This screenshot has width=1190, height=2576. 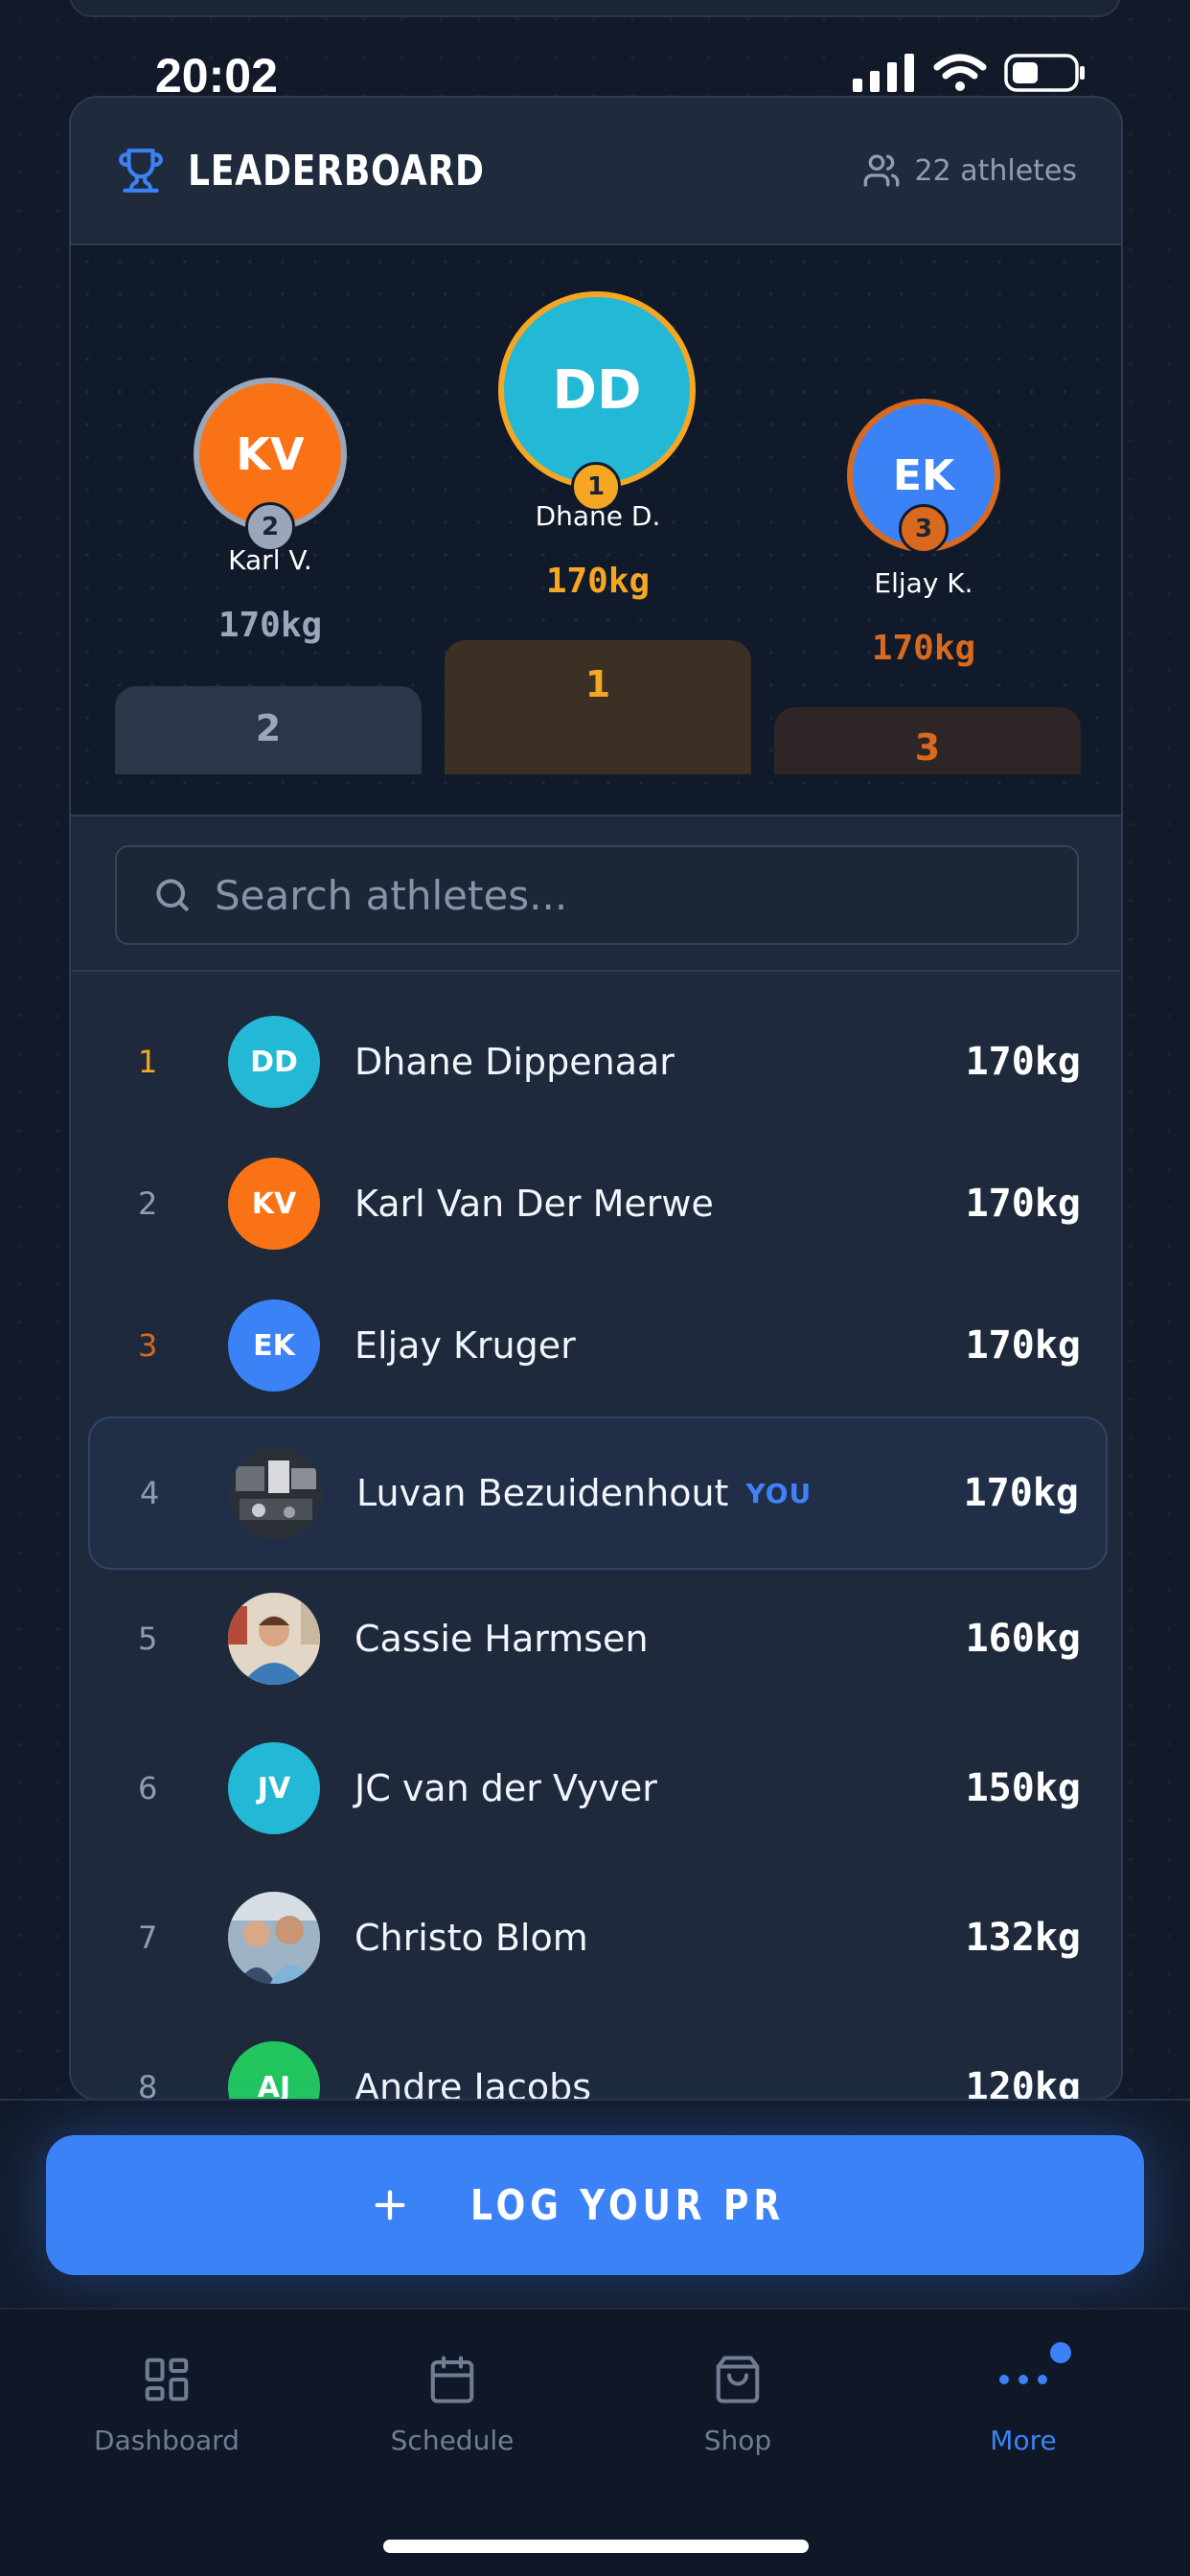 What do you see at coordinates (148, 1203) in the screenshot?
I see `row-rank: 2` at bounding box center [148, 1203].